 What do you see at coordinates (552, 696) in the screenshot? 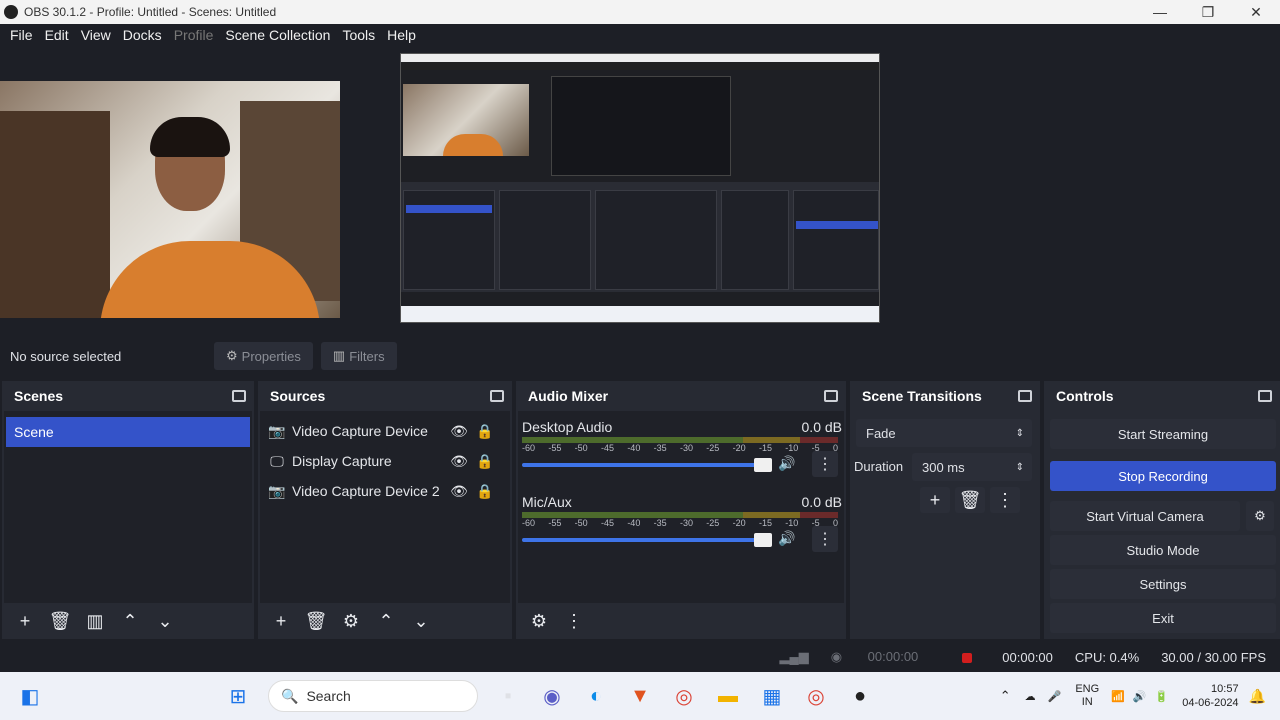
I see `teams-icon: ◉` at bounding box center [552, 696].